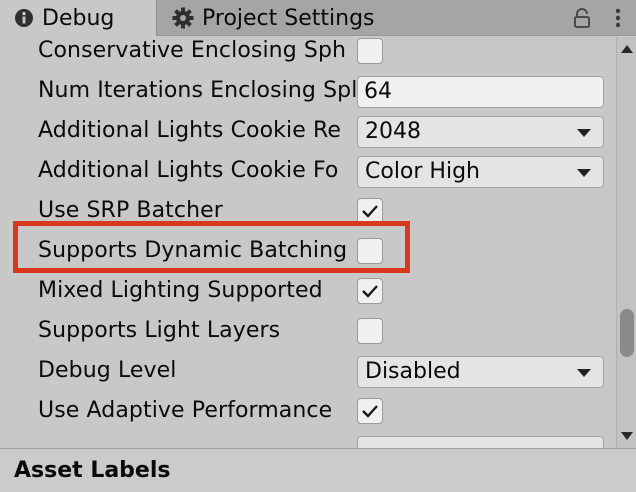 The width and height of the screenshot is (636, 492). I want to click on gear-icon, so click(183, 18).